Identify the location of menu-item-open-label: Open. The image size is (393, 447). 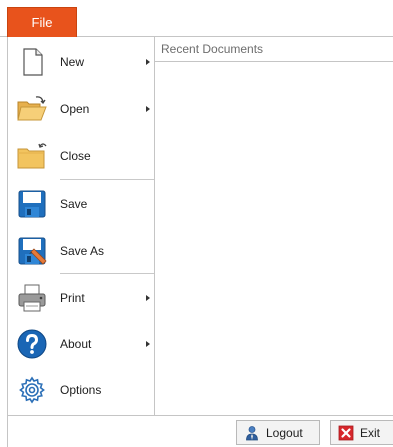
(75, 109).